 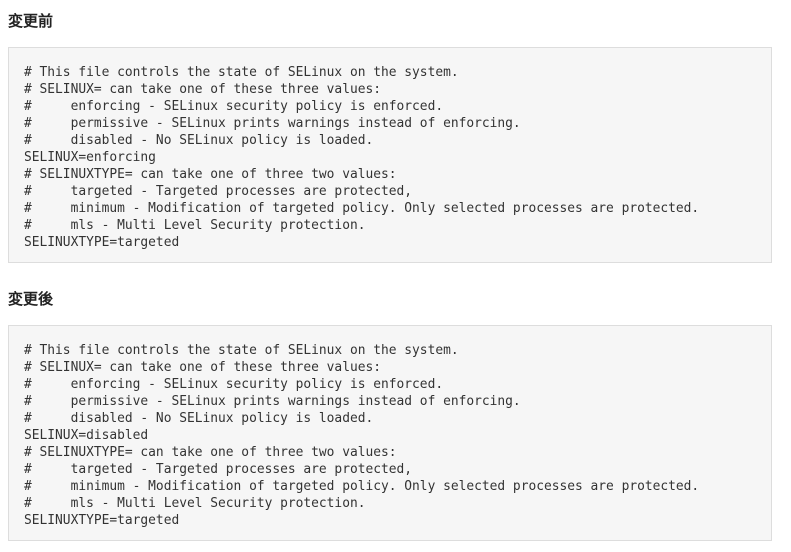 I want to click on selinux-setting-line: SELINUX=disabled, so click(x=86, y=435).